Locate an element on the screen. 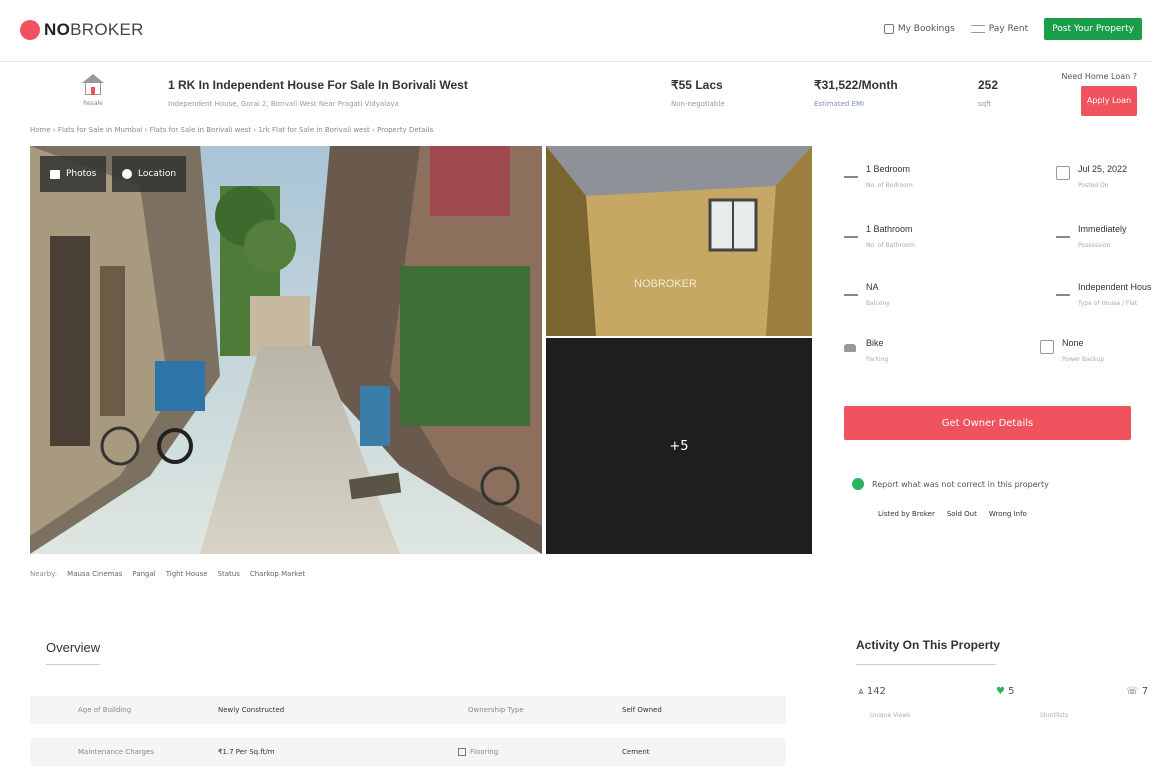 This screenshot has width=1152, height=774. detail-balcony: NA Balcony is located at coordinates (914, 302).